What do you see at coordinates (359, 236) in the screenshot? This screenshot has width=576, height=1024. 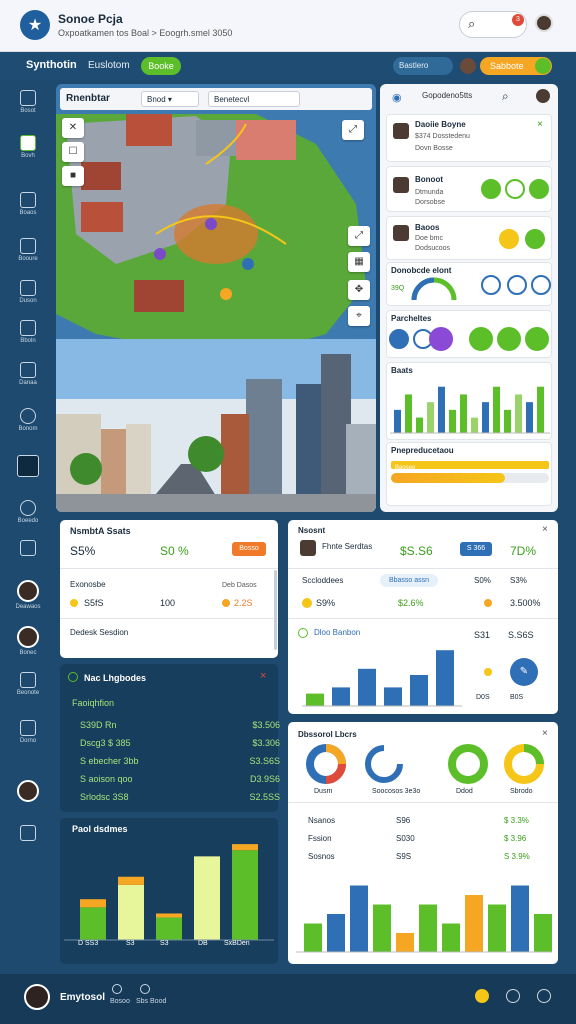 I see `map-fullscreen-button: ⤢` at bounding box center [359, 236].